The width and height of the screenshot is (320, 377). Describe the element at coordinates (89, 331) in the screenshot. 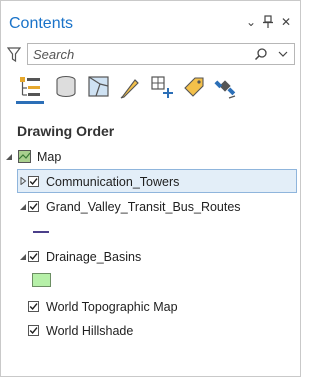

I see `layer-label: World Hillshade` at that location.